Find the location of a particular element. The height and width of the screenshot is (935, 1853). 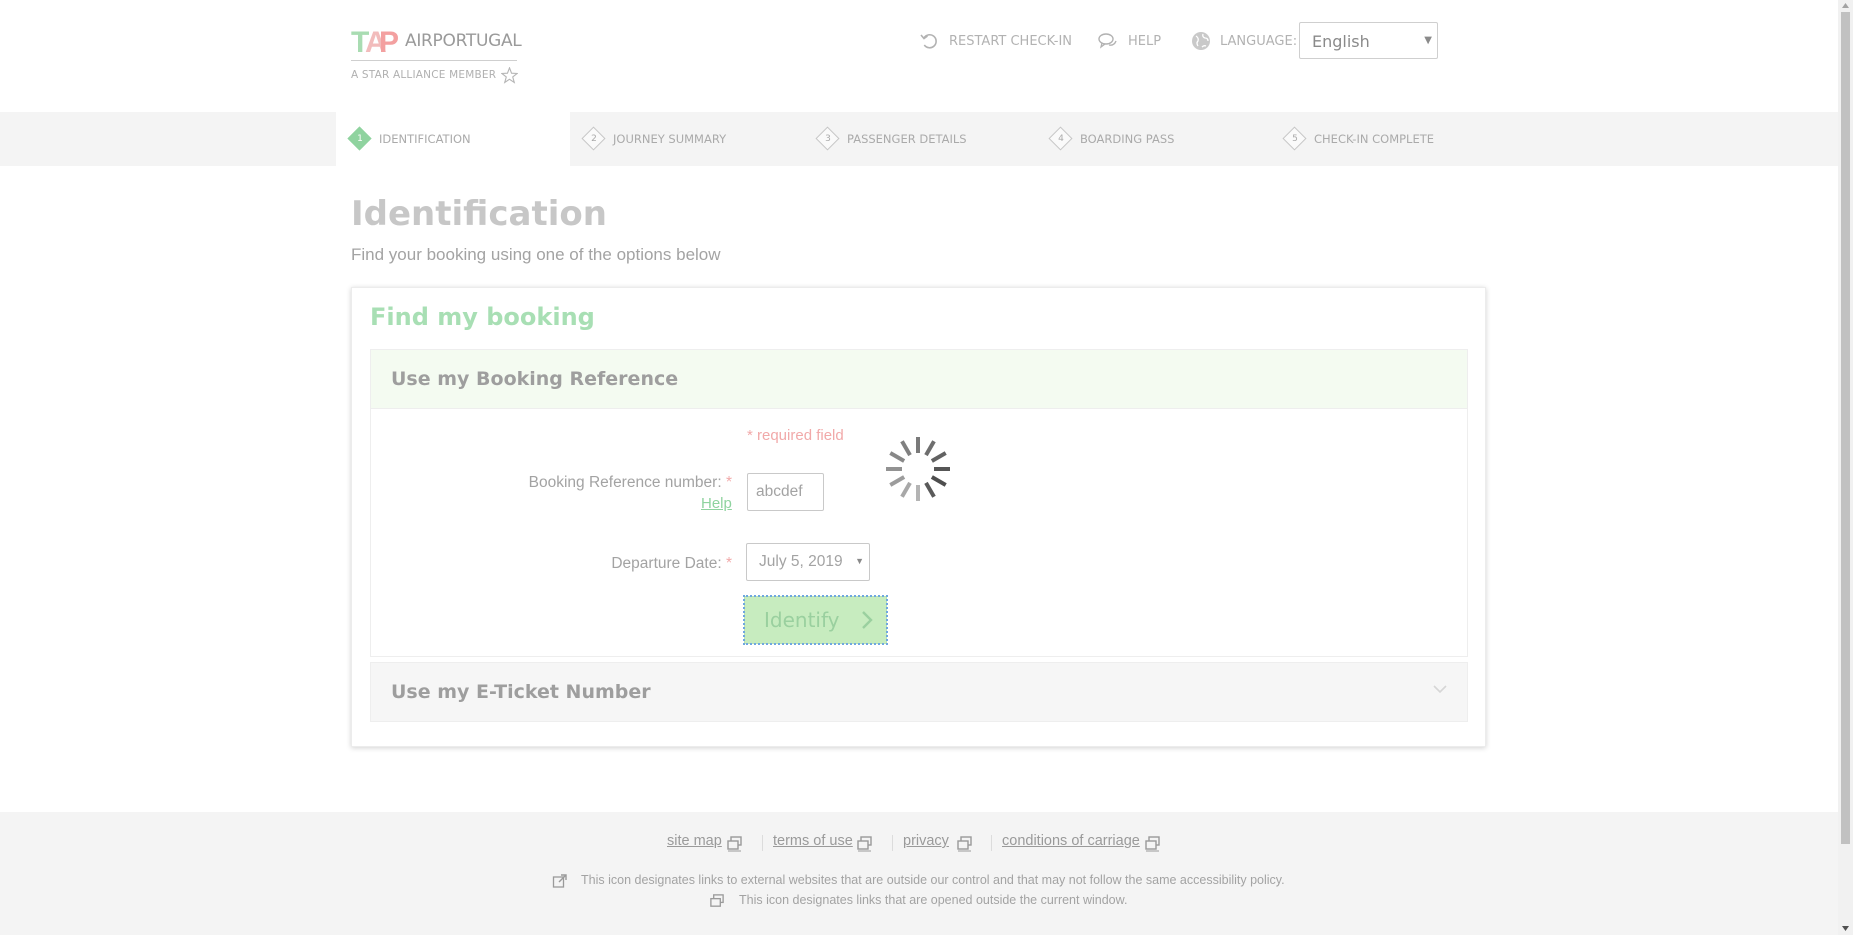

restart-label: RESTART CHECK-IN is located at coordinates (1011, 41).